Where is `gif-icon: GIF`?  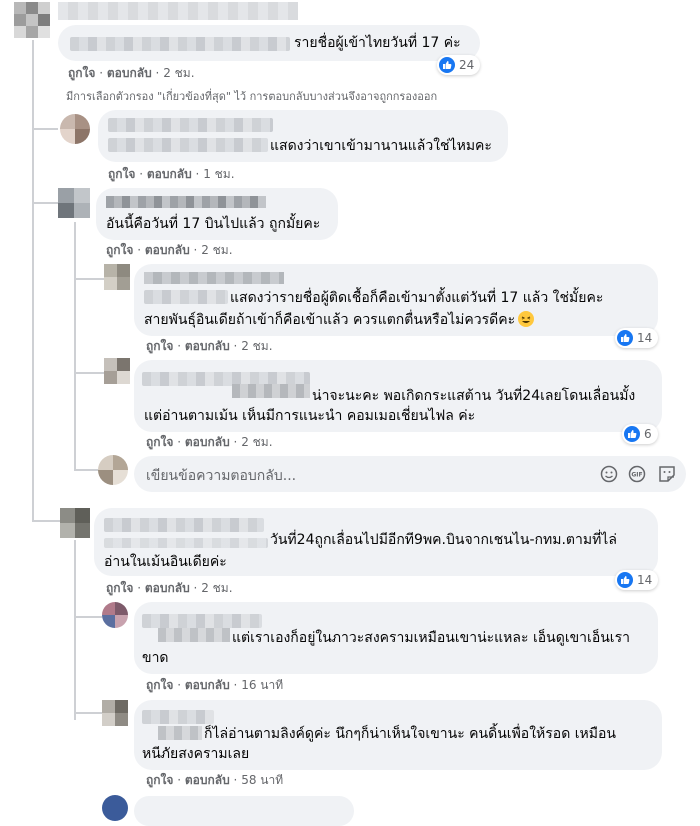 gif-icon: GIF is located at coordinates (637, 474).